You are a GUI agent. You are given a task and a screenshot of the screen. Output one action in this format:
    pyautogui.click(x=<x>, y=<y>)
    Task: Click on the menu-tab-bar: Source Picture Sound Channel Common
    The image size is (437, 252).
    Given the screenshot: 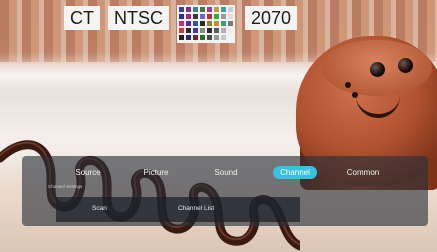 What is the action you would take?
    pyautogui.click(x=225, y=173)
    